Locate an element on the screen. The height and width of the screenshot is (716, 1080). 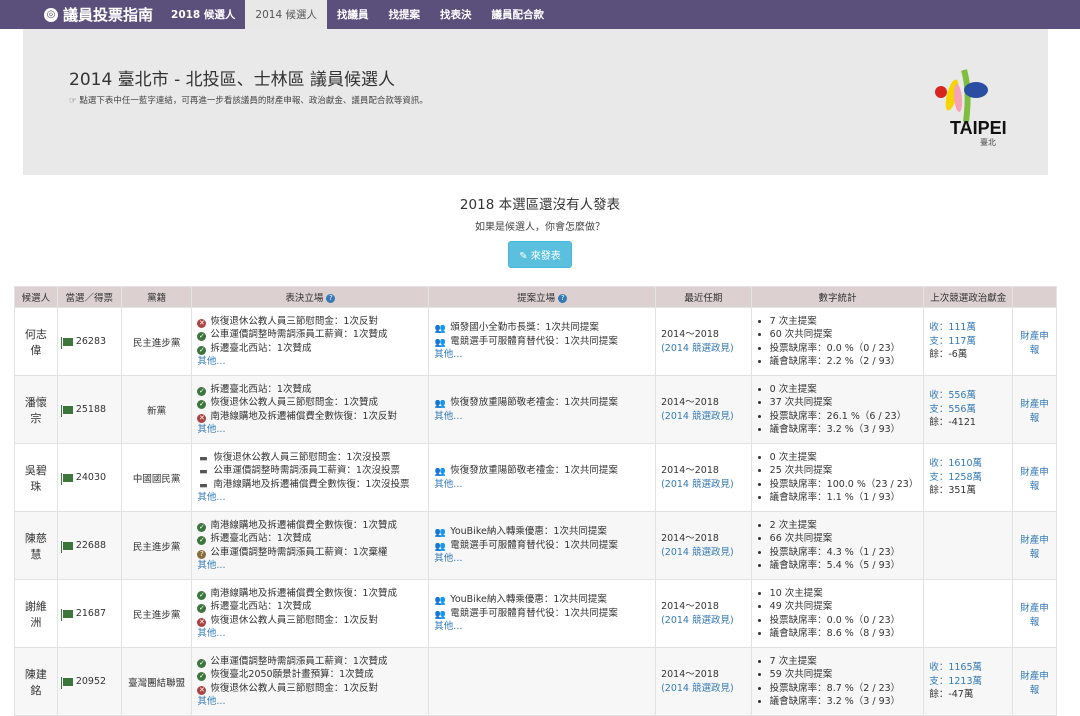
nav-item-5: 議員配合款 is located at coordinates (517, 14).